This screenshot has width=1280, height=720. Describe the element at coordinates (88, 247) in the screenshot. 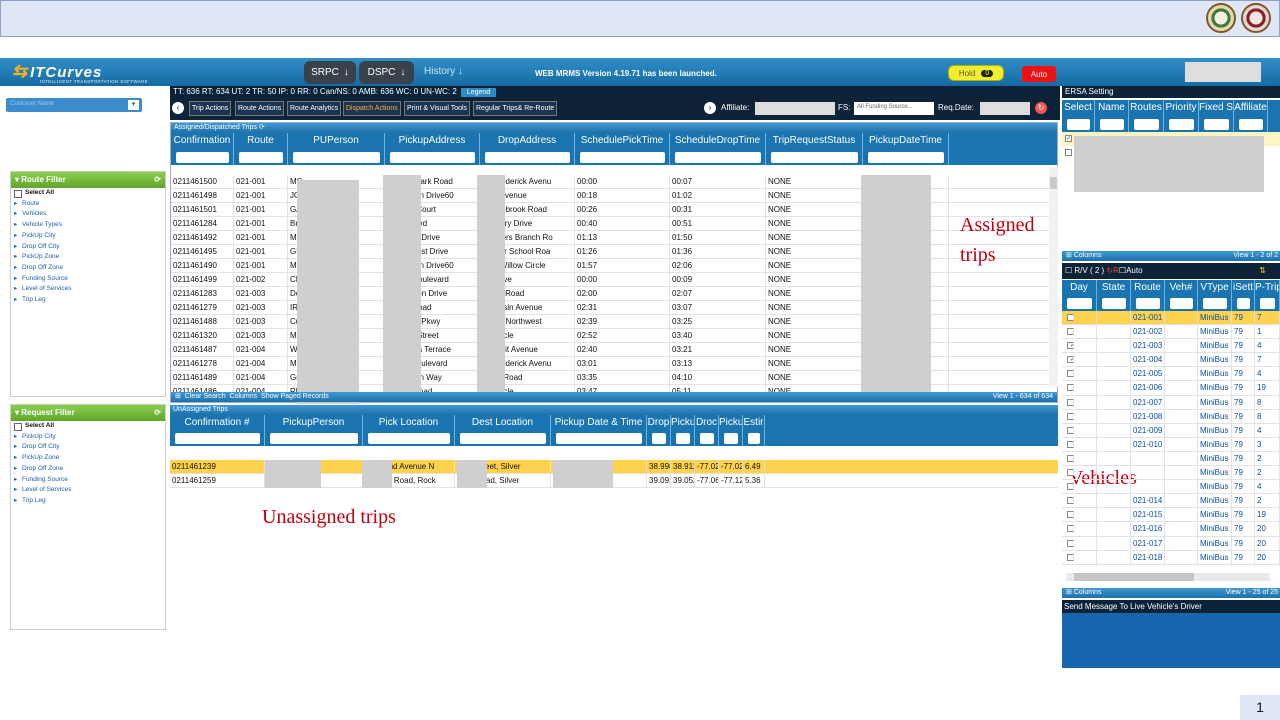

I see `route-filter-item: Drop Off City` at that location.